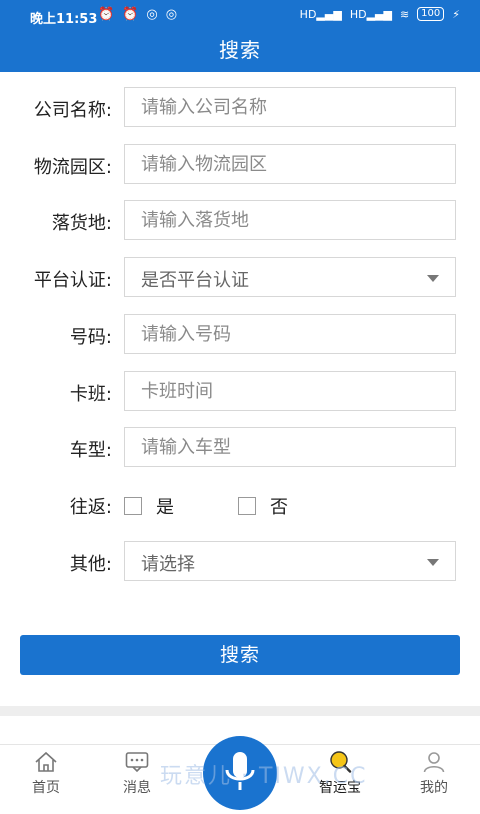 The image size is (480, 814). I want to click on other-select: 请选择, so click(290, 561).